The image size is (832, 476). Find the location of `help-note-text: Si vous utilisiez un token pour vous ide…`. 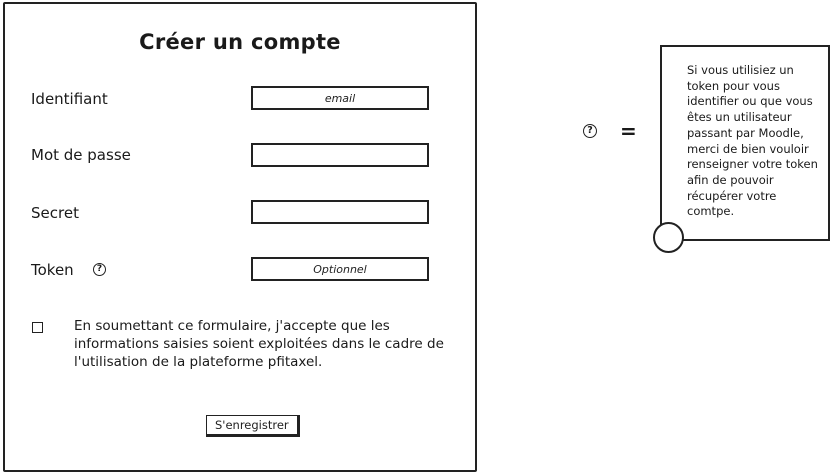

help-note-text: Si vous utilisiez un token pour vous ide… is located at coordinates (752, 141).